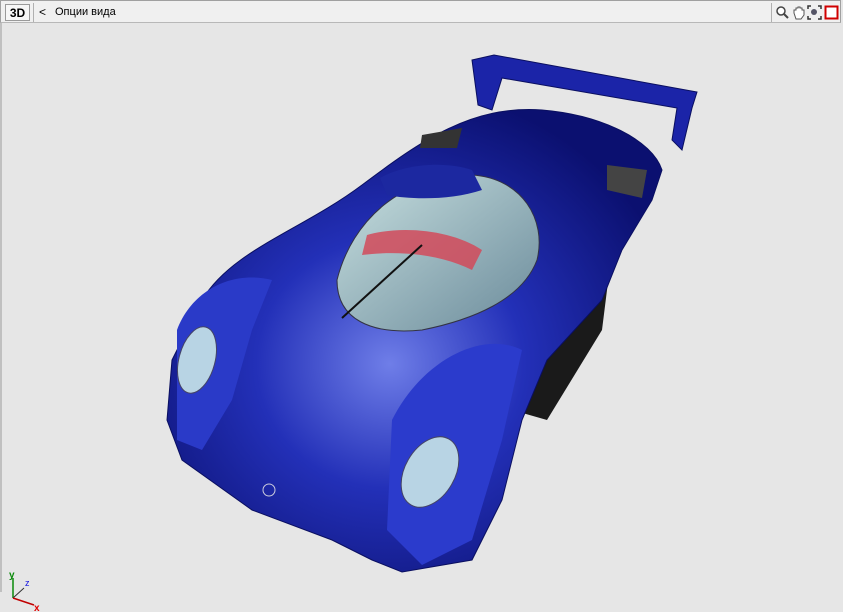 Image resolution: width=843 pixels, height=612 pixels. Describe the element at coordinates (12, 575) in the screenshot. I see `y-axis-label: y` at that location.